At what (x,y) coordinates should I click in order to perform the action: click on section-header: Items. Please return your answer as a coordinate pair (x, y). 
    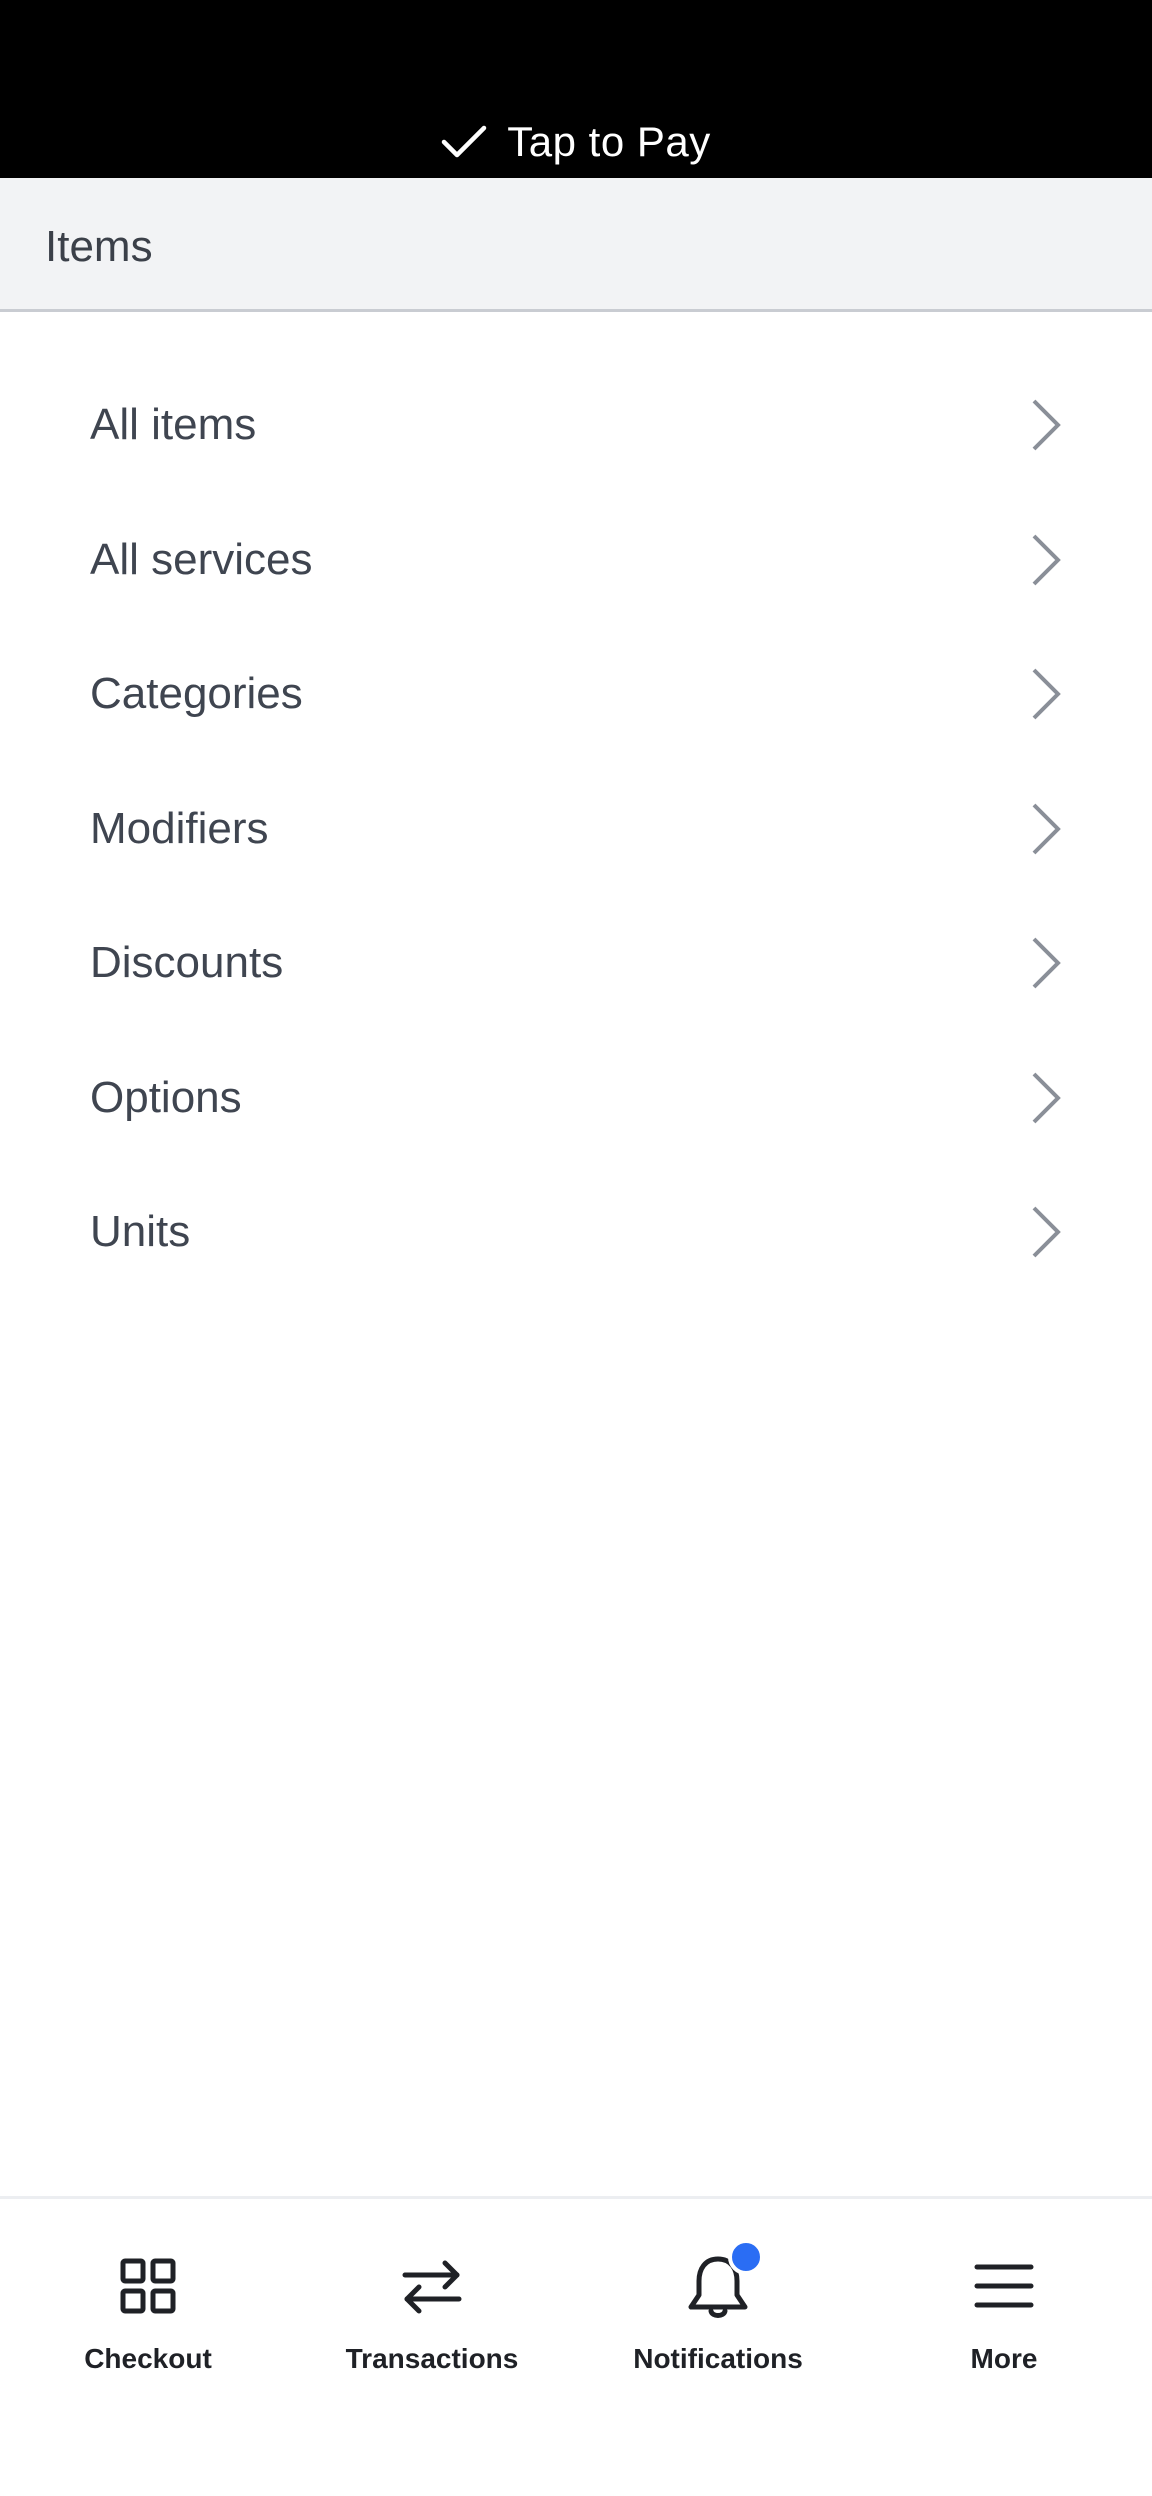
    Looking at the image, I should click on (576, 245).